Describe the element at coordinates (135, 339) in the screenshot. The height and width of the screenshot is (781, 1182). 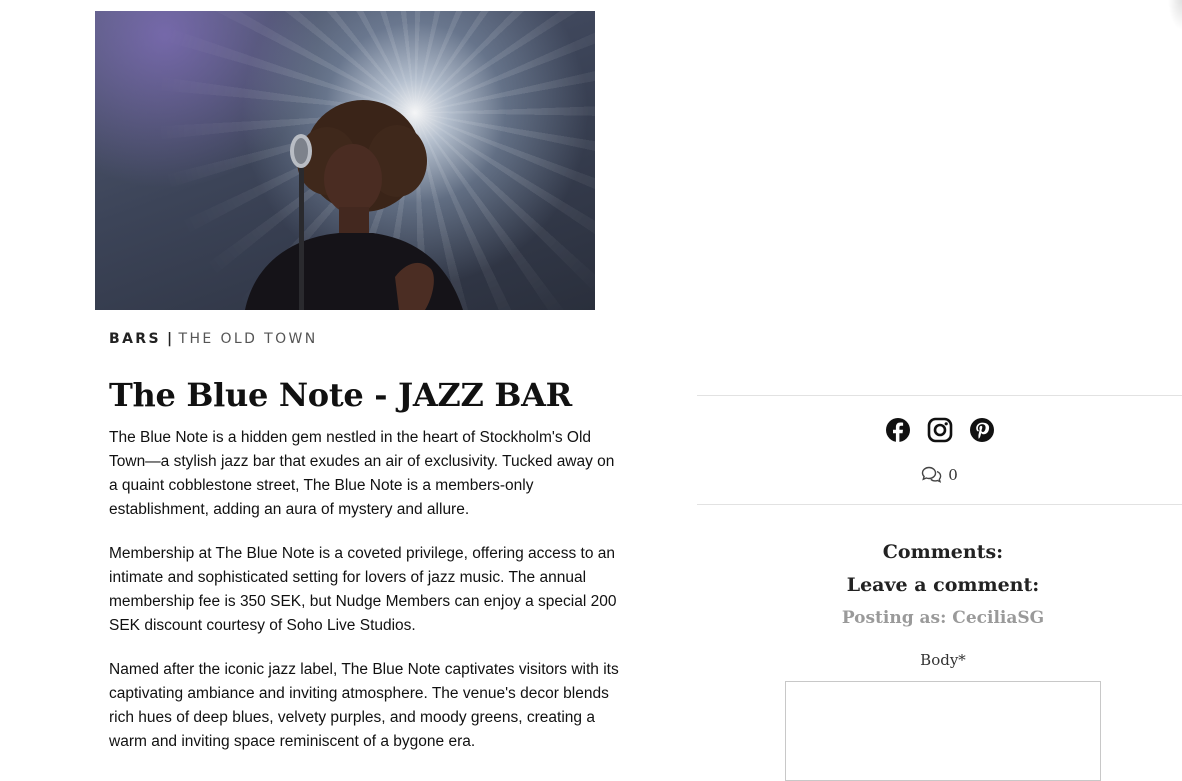
I see `category-label: BARS` at that location.